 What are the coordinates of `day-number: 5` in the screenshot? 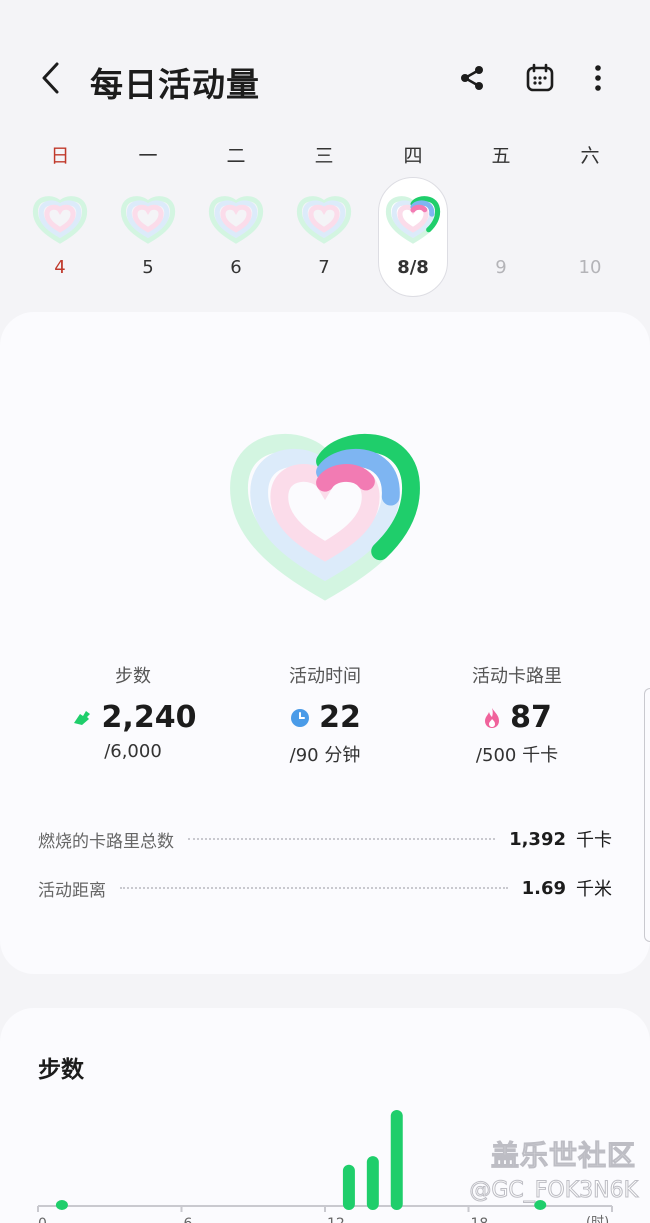 It's located at (148, 267).